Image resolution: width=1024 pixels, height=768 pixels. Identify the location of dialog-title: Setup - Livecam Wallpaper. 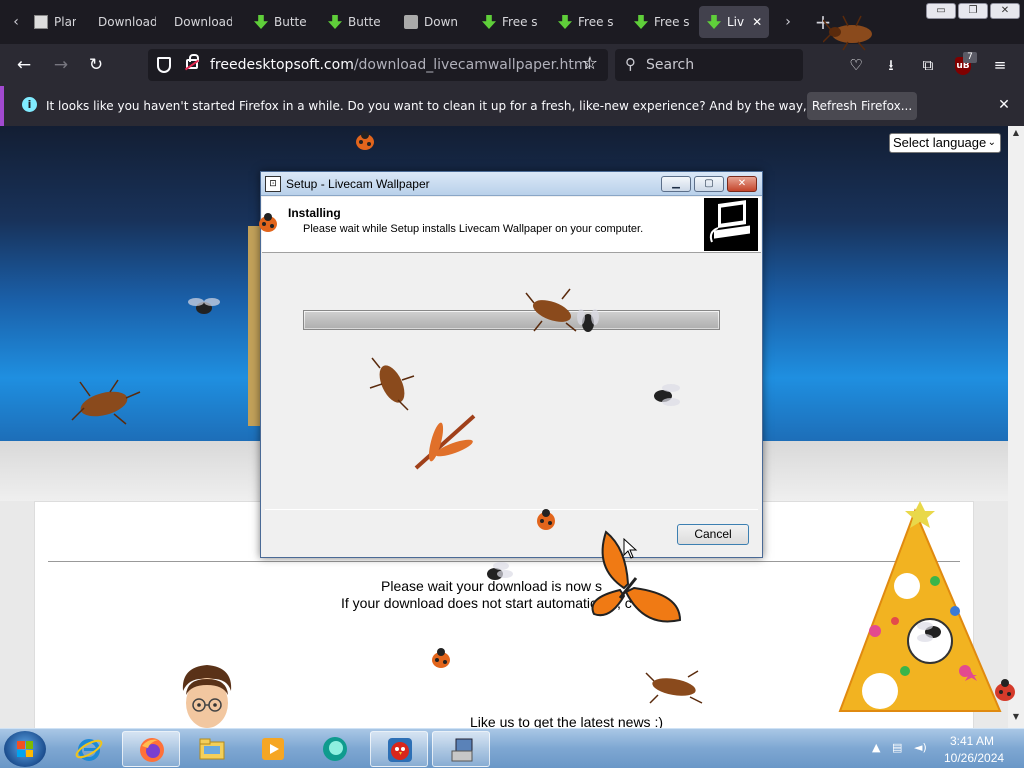
(358, 184).